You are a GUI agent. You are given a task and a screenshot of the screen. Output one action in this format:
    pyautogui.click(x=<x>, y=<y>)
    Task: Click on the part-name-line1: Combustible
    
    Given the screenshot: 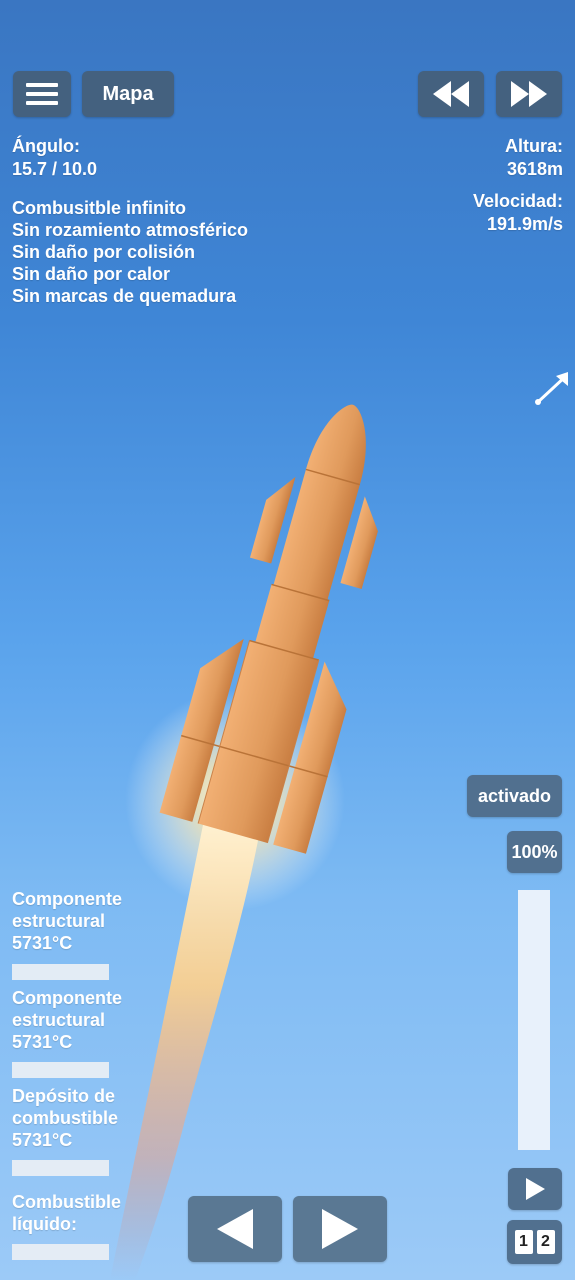 What is the action you would take?
    pyautogui.click(x=67, y=1202)
    